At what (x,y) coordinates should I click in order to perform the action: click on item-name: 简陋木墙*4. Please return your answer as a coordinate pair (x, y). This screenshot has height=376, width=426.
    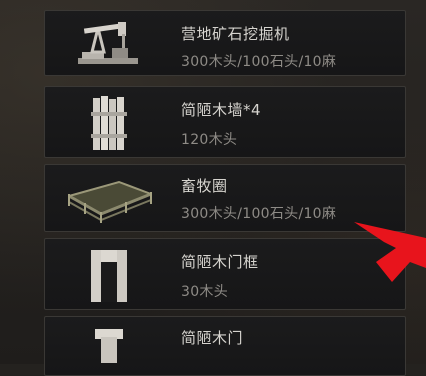
    Looking at the image, I should click on (221, 110).